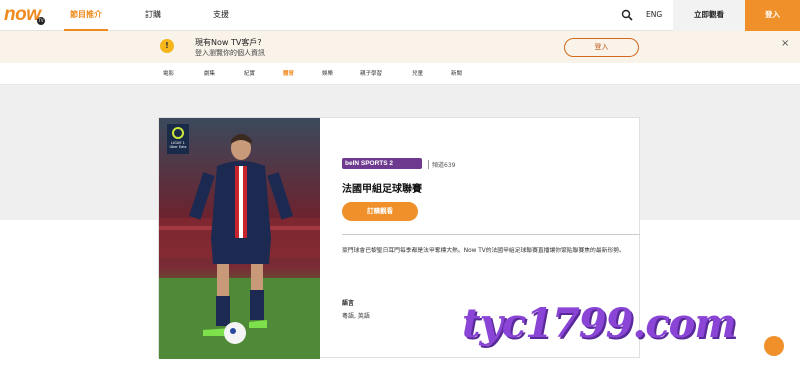  Describe the element at coordinates (627, 15) in the screenshot. I see `search-icon` at that location.